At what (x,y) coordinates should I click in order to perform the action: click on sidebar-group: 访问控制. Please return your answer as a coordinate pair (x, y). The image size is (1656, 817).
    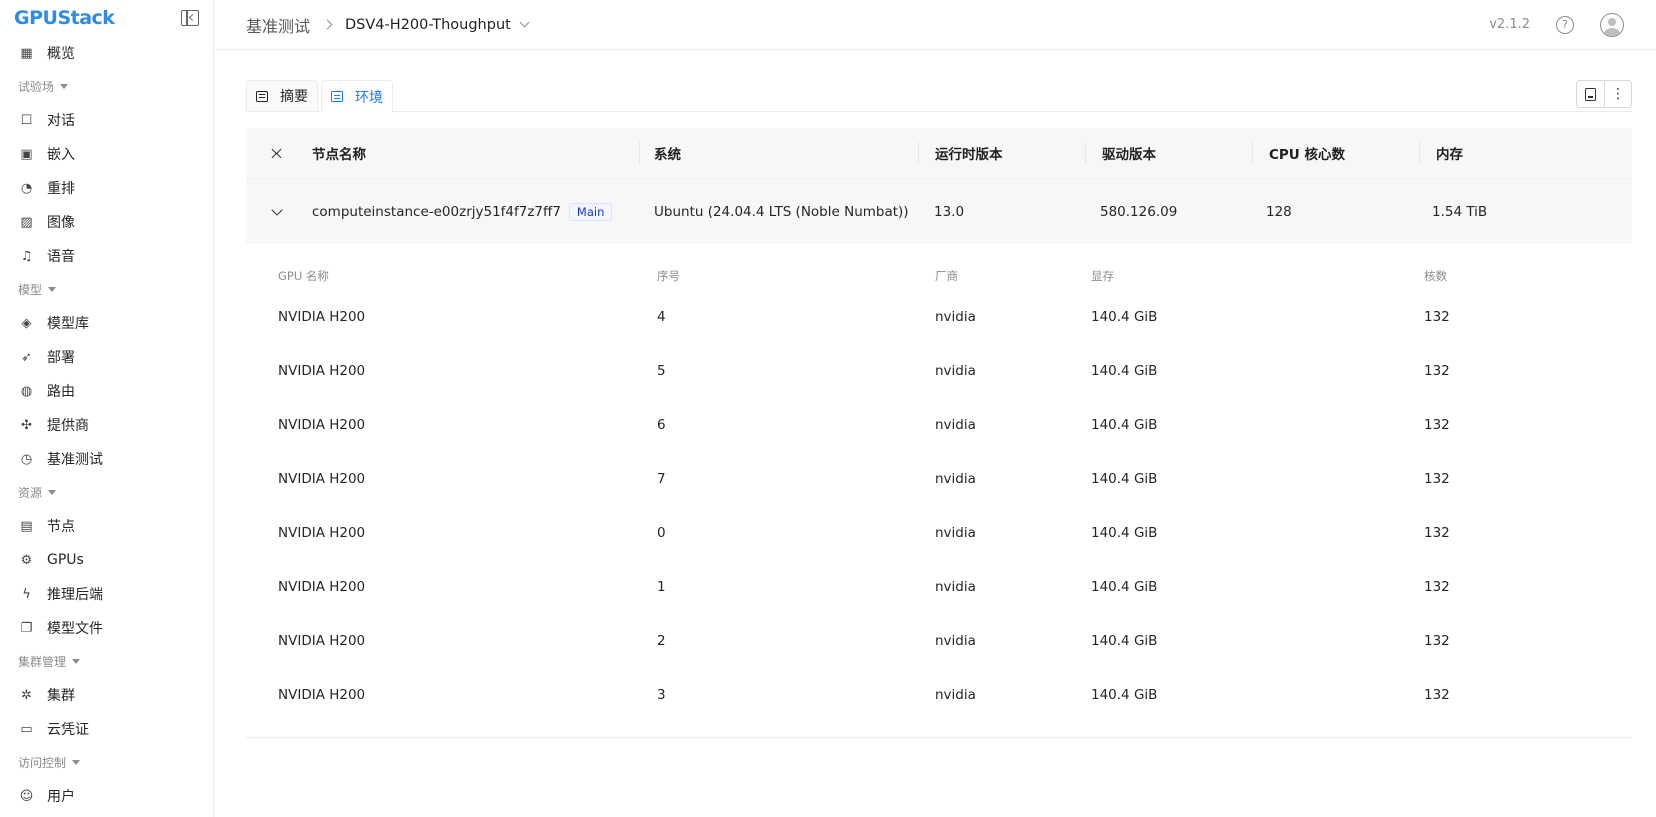
    Looking at the image, I should click on (106, 762).